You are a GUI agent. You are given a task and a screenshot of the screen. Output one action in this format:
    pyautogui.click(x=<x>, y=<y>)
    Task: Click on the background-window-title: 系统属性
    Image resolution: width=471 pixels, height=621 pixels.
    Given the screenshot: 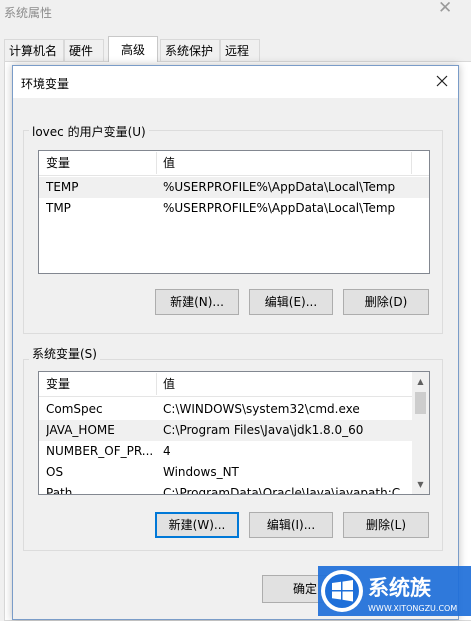 What is the action you would take?
    pyautogui.click(x=28, y=13)
    